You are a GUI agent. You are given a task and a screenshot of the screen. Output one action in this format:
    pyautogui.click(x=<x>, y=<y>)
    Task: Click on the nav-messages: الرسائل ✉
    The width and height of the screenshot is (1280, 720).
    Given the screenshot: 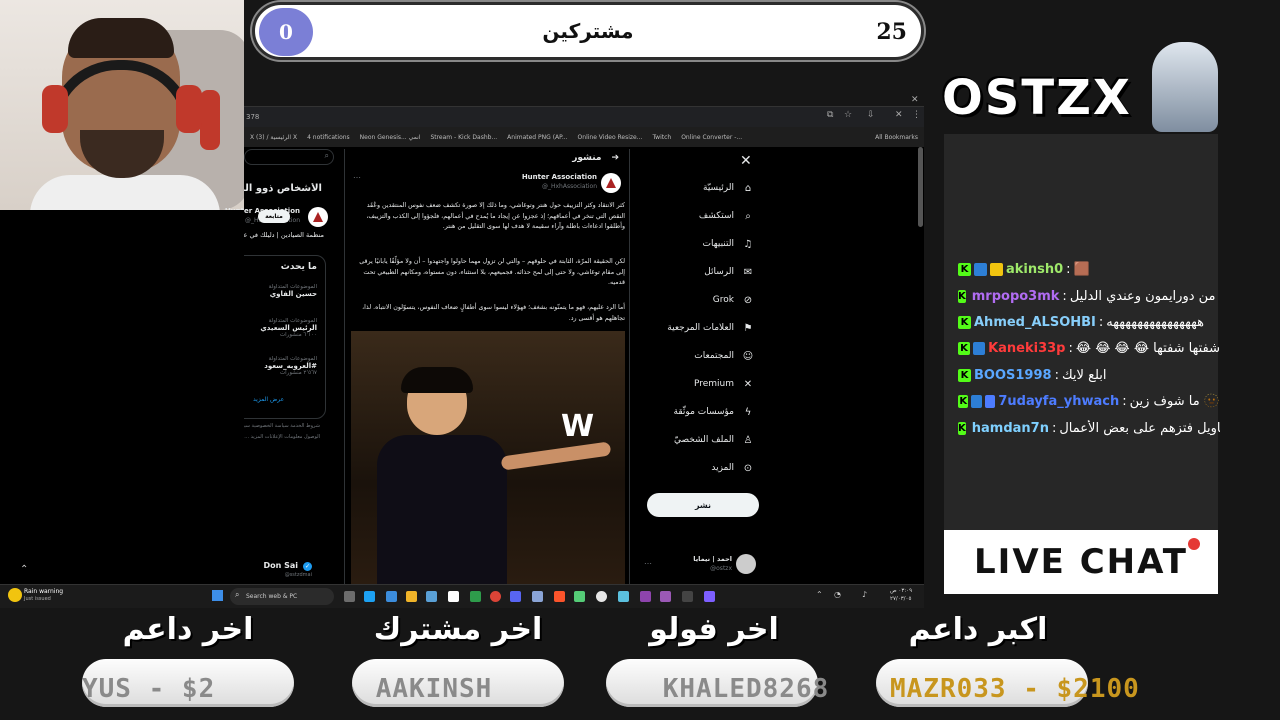 What is the action you would take?
    pyautogui.click(x=679, y=272)
    